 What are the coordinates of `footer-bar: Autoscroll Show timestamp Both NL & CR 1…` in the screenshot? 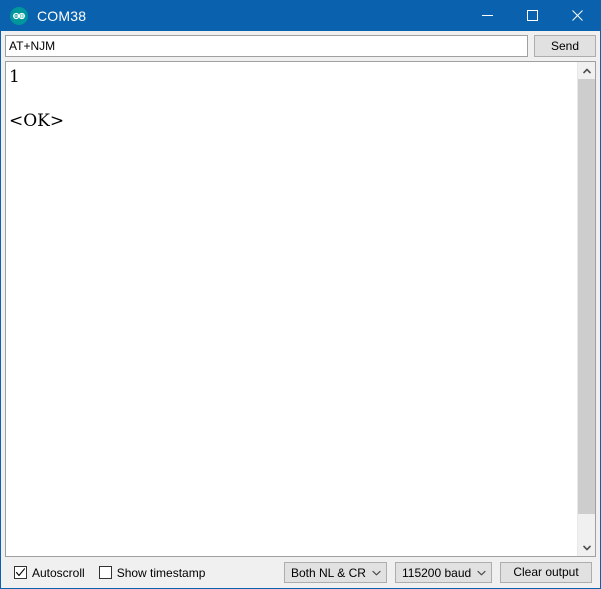 It's located at (300, 572).